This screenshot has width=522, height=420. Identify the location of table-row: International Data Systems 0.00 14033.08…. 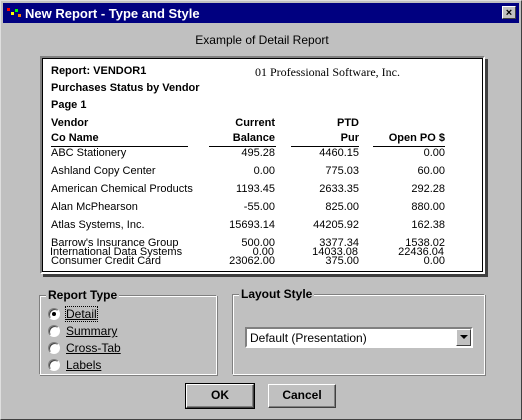
(261, 255).